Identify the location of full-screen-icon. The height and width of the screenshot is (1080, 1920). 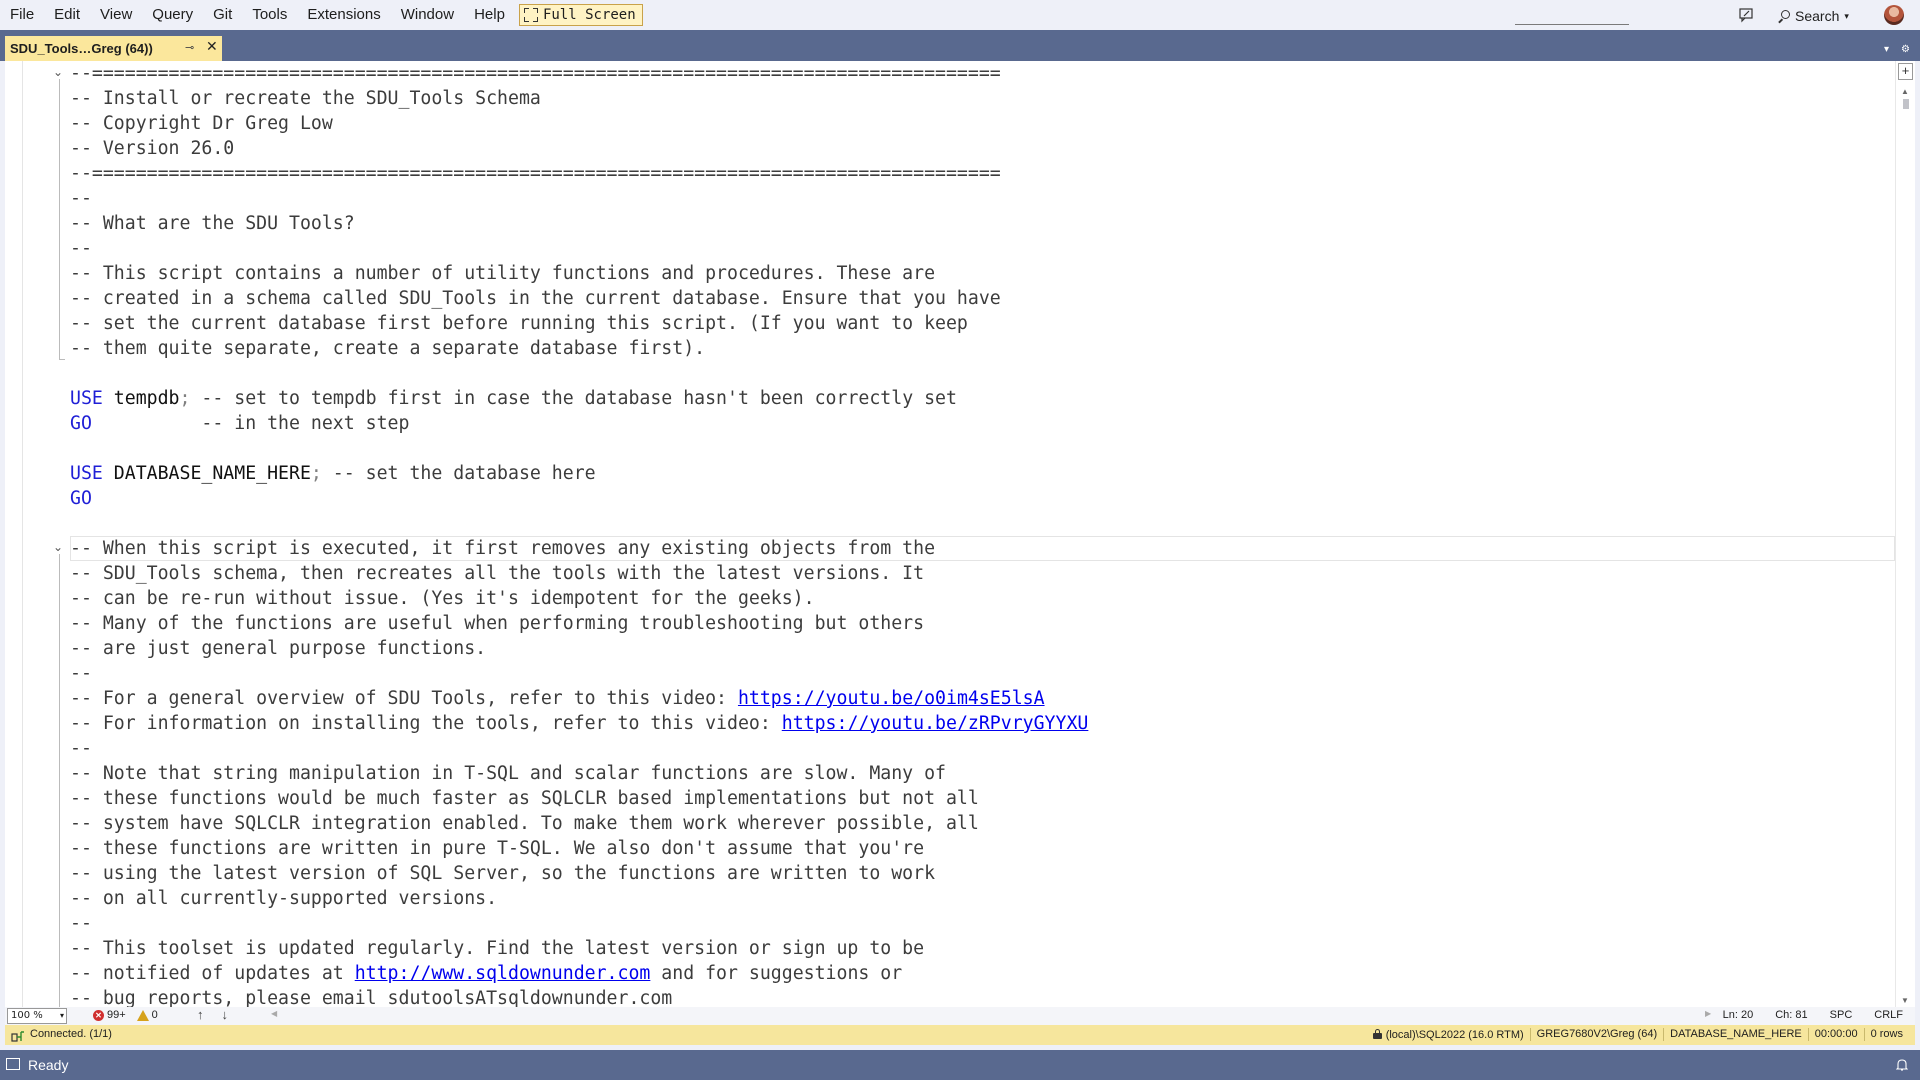
(530, 15).